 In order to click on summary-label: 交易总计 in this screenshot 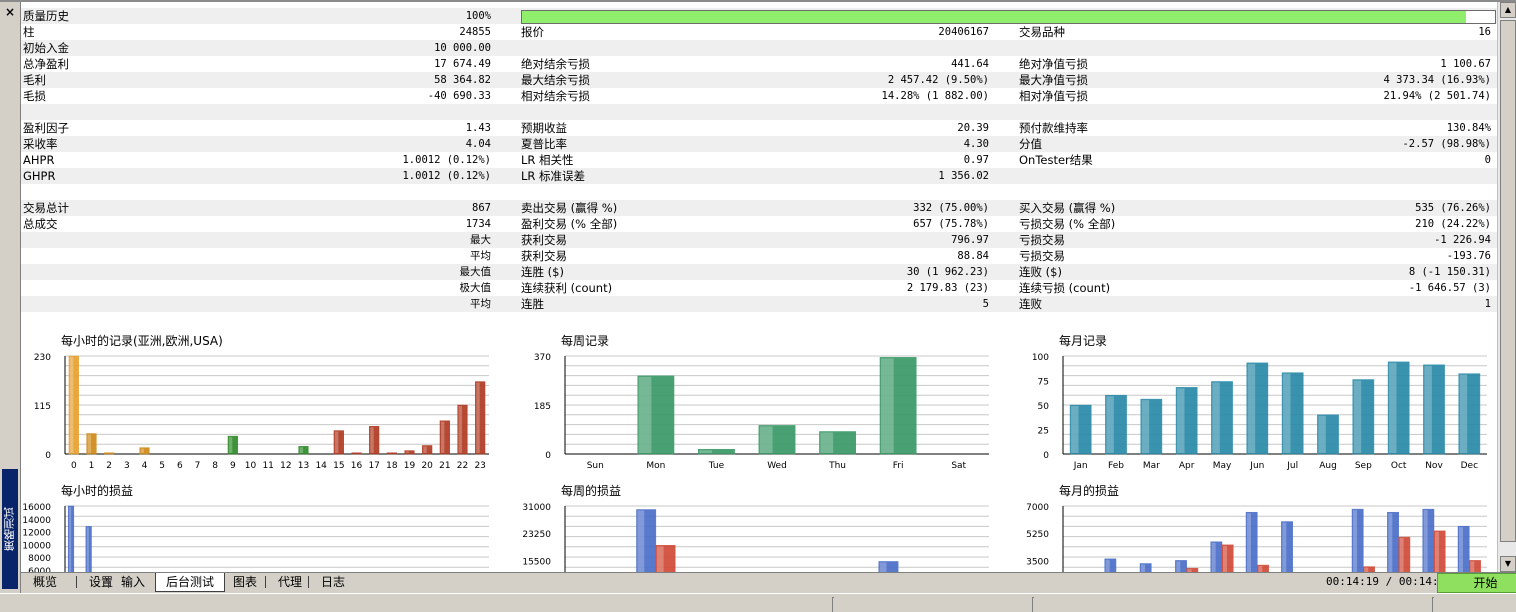, I will do `click(46, 208)`.